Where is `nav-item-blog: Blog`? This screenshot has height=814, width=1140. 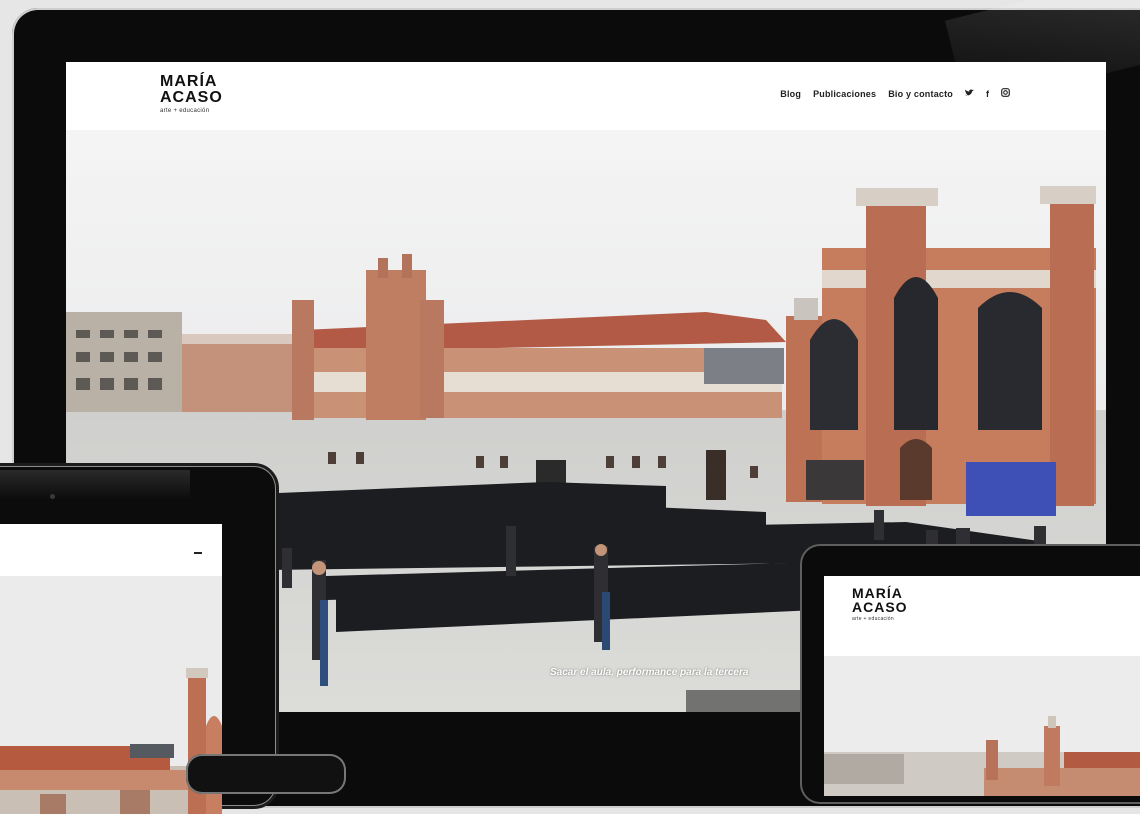
nav-item-blog: Blog is located at coordinates (790, 94).